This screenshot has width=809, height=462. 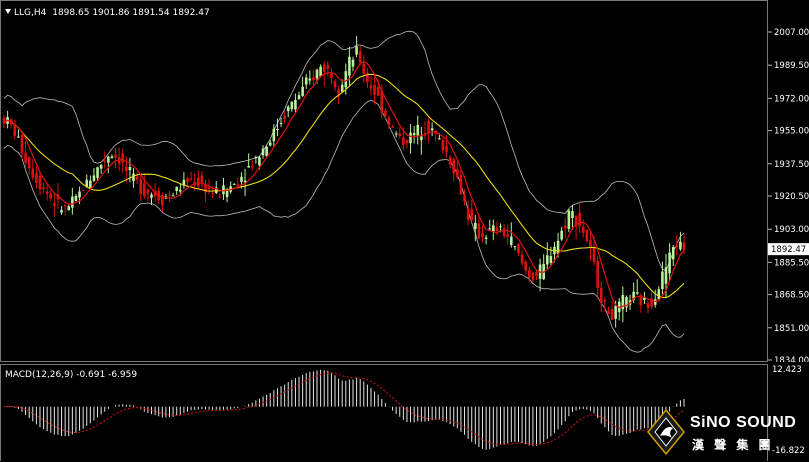 I want to click on chart-header: LLG,H4 1898.65 1901.86 1891.54 1892.47, so click(x=107, y=13).